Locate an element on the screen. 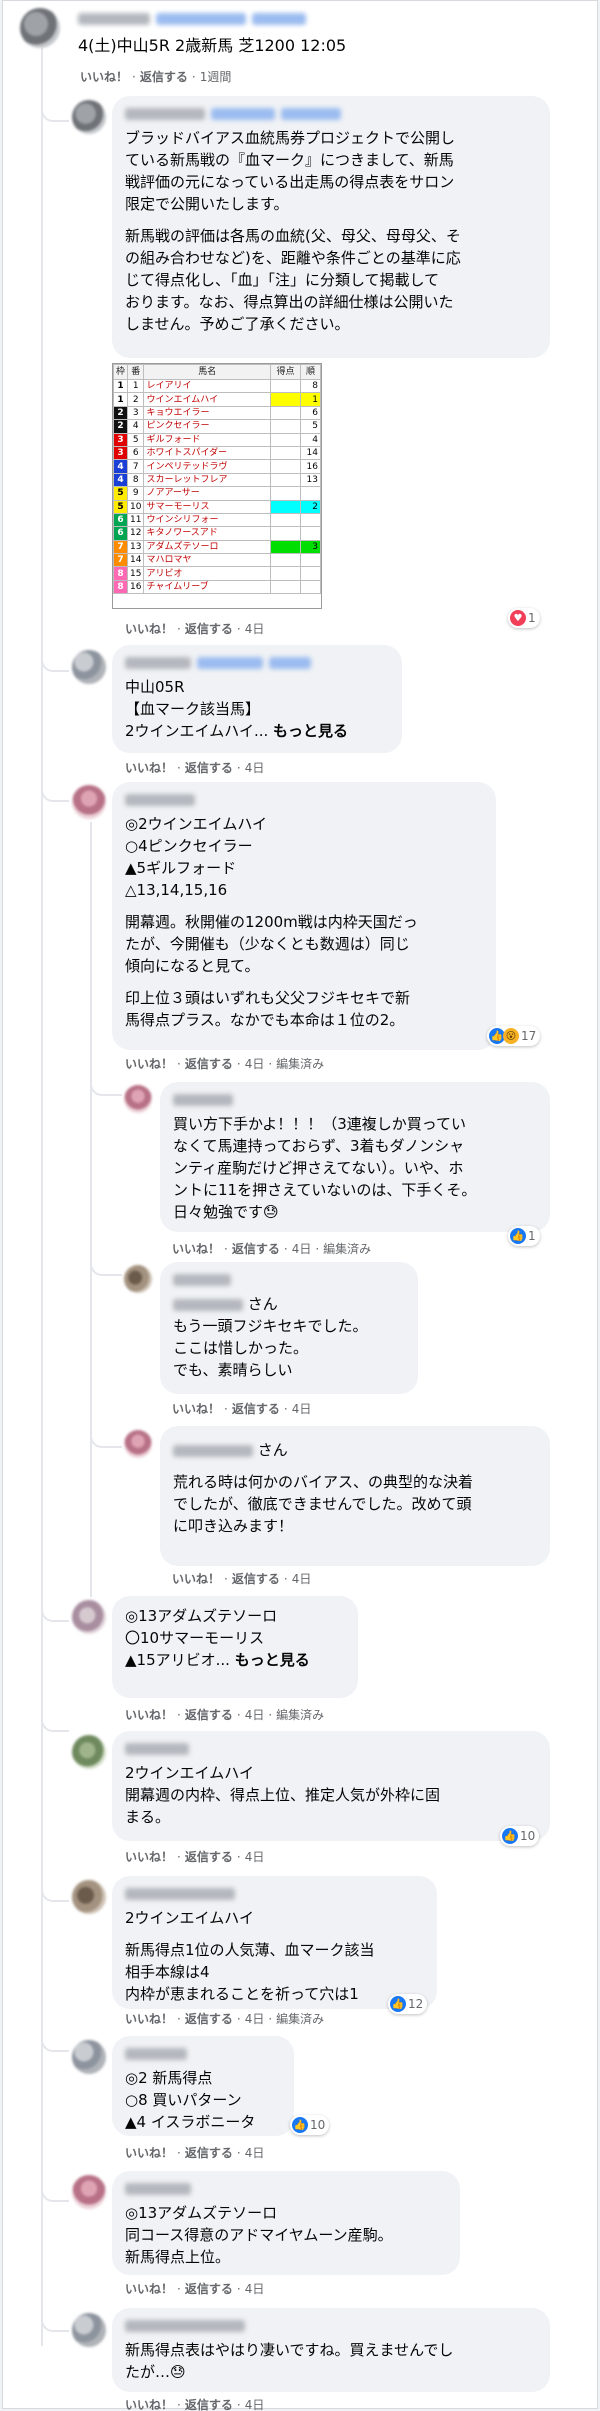  edited-label: 編集済み is located at coordinates (300, 1715).